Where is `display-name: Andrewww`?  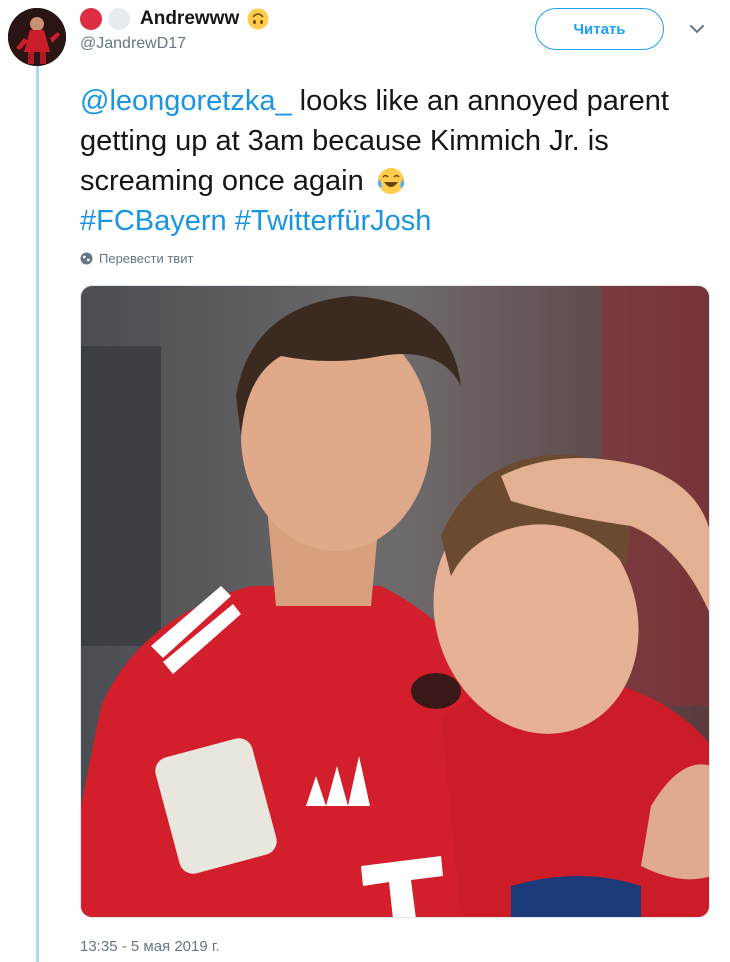
display-name: Andrewww is located at coordinates (189, 19).